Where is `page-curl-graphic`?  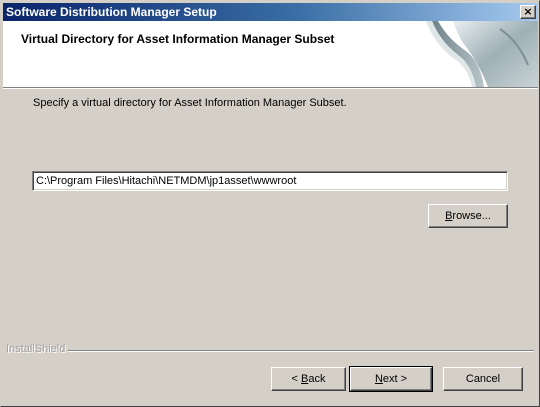 page-curl-graphic is located at coordinates (482, 54).